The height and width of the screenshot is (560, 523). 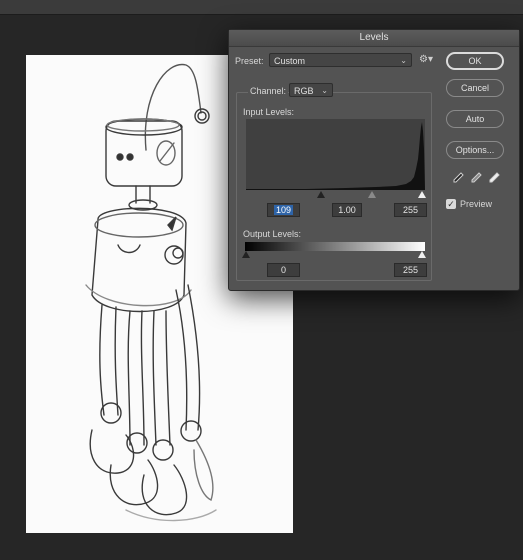 What do you see at coordinates (458, 178) in the screenshot?
I see `black-eyedropper-icon` at bounding box center [458, 178].